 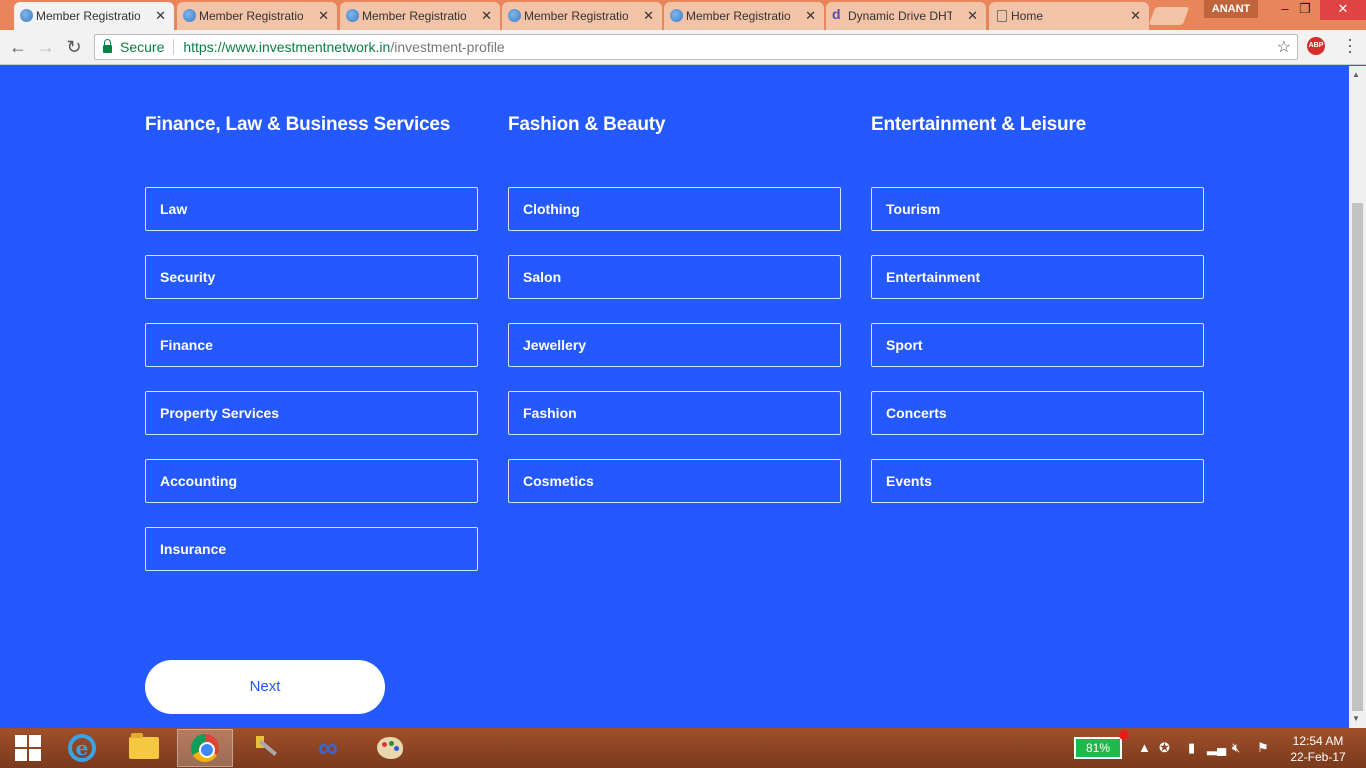 What do you see at coordinates (900, 16) in the screenshot?
I see `tab-label: Dynamic Drive DHT` at bounding box center [900, 16].